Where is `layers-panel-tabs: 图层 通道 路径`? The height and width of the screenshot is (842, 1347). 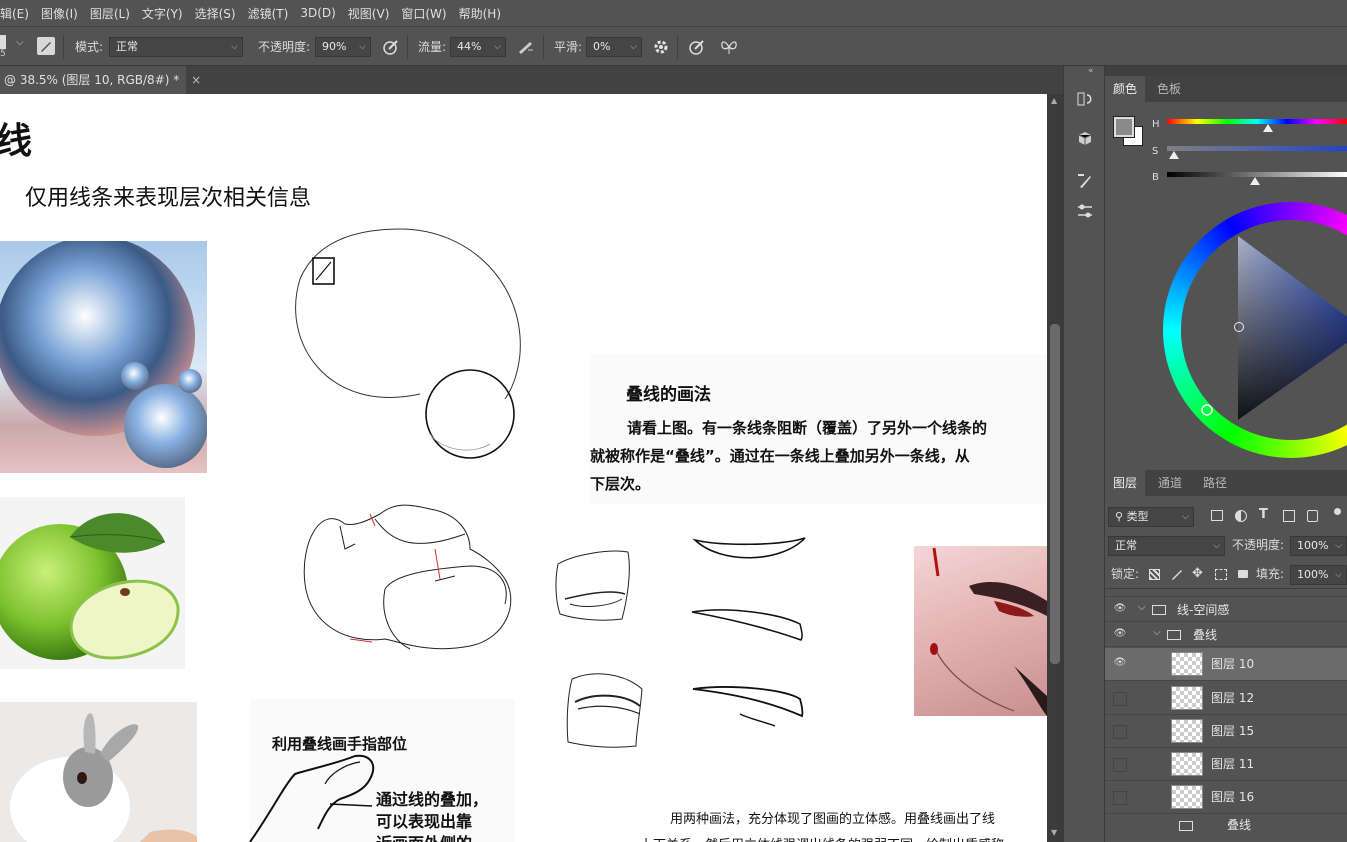
layers-panel-tabs: 图层 通道 路径 is located at coordinates (1226, 483).